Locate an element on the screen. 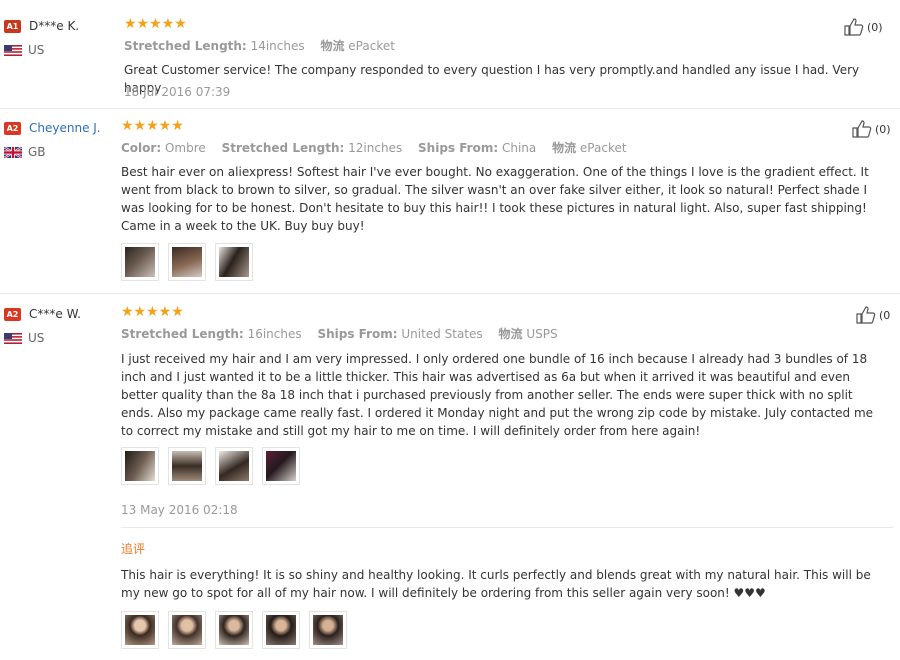 This screenshot has height=660, width=900. level-badge: A1 is located at coordinates (12, 26).